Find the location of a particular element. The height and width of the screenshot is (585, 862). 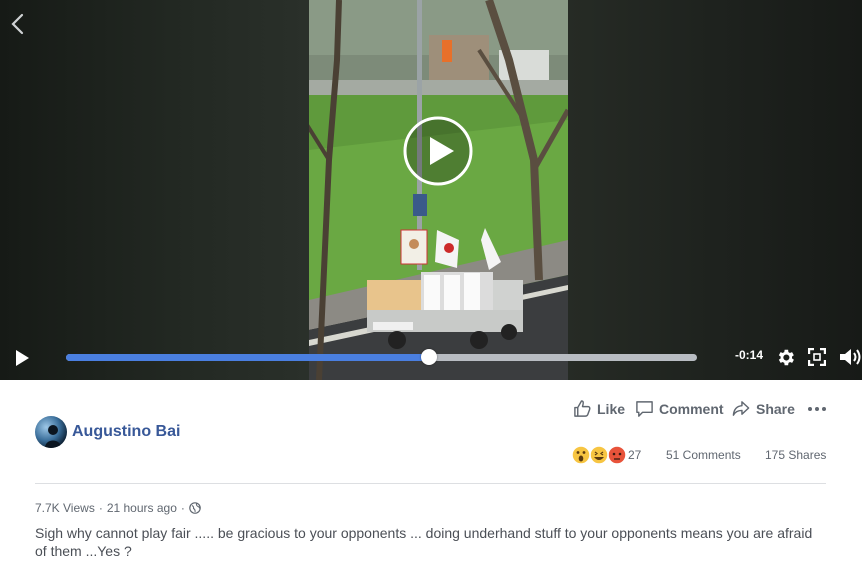

thumbs-up-icon is located at coordinates (582, 408).